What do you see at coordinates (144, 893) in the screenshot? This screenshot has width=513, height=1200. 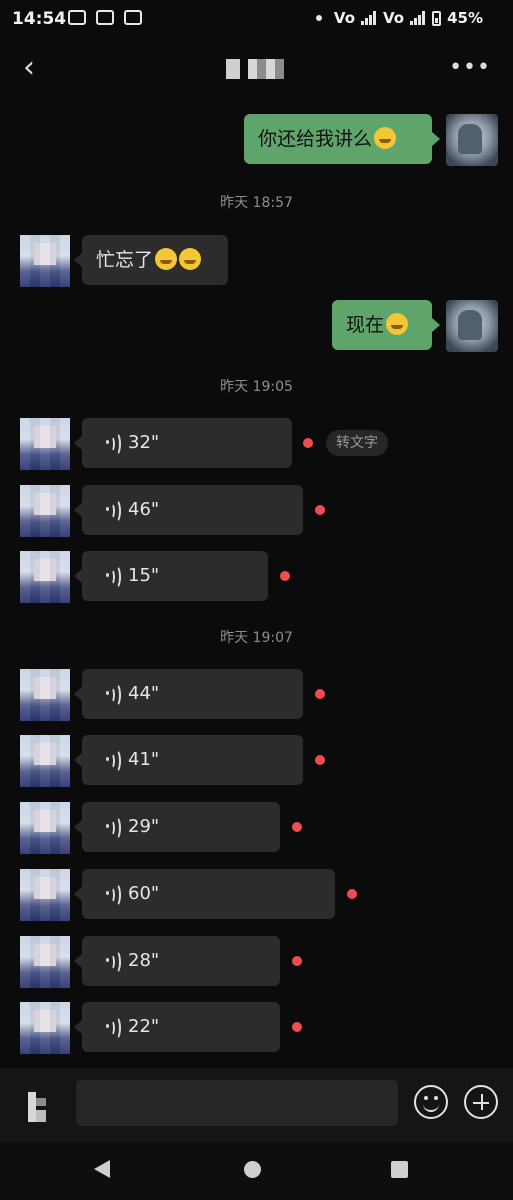 I see `voice-duration: 60"` at bounding box center [144, 893].